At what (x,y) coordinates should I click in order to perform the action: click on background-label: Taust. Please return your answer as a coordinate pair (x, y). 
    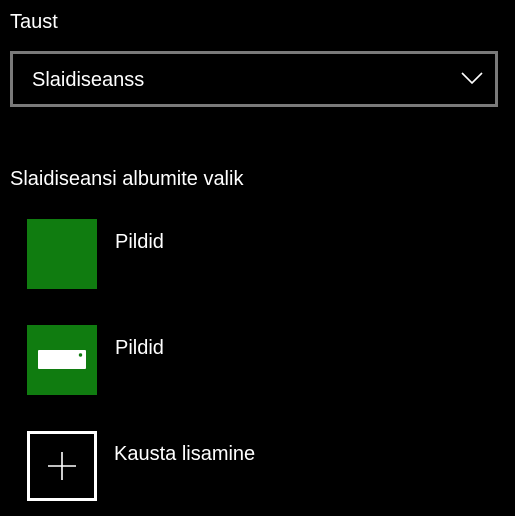
    Looking at the image, I should click on (34, 22).